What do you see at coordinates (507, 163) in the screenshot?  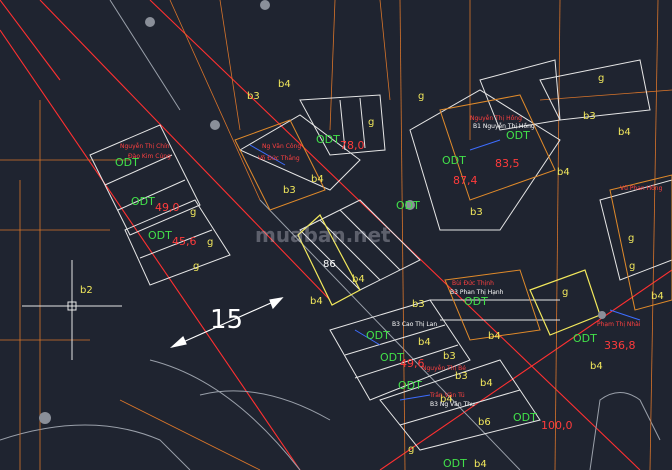 I see `area-value: 83,5` at bounding box center [507, 163].